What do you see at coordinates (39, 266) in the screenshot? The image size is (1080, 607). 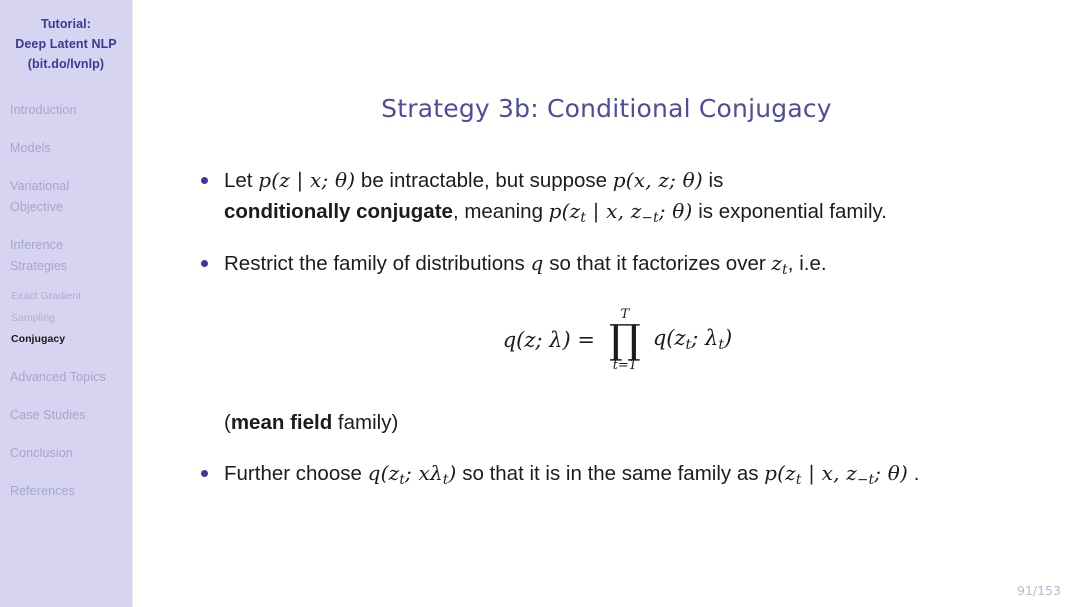 I see `sidebar-item-label-cont: Strategies` at bounding box center [39, 266].